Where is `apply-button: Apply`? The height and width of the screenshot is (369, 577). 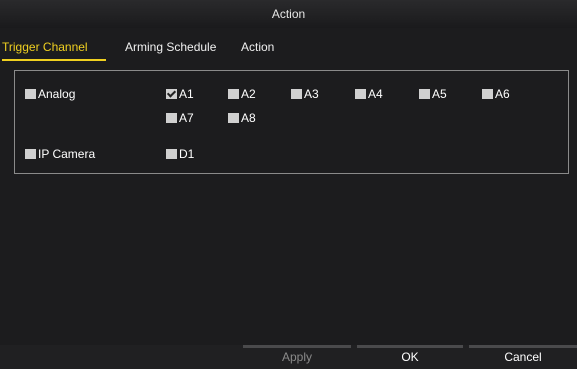
apply-button: Apply is located at coordinates (297, 357).